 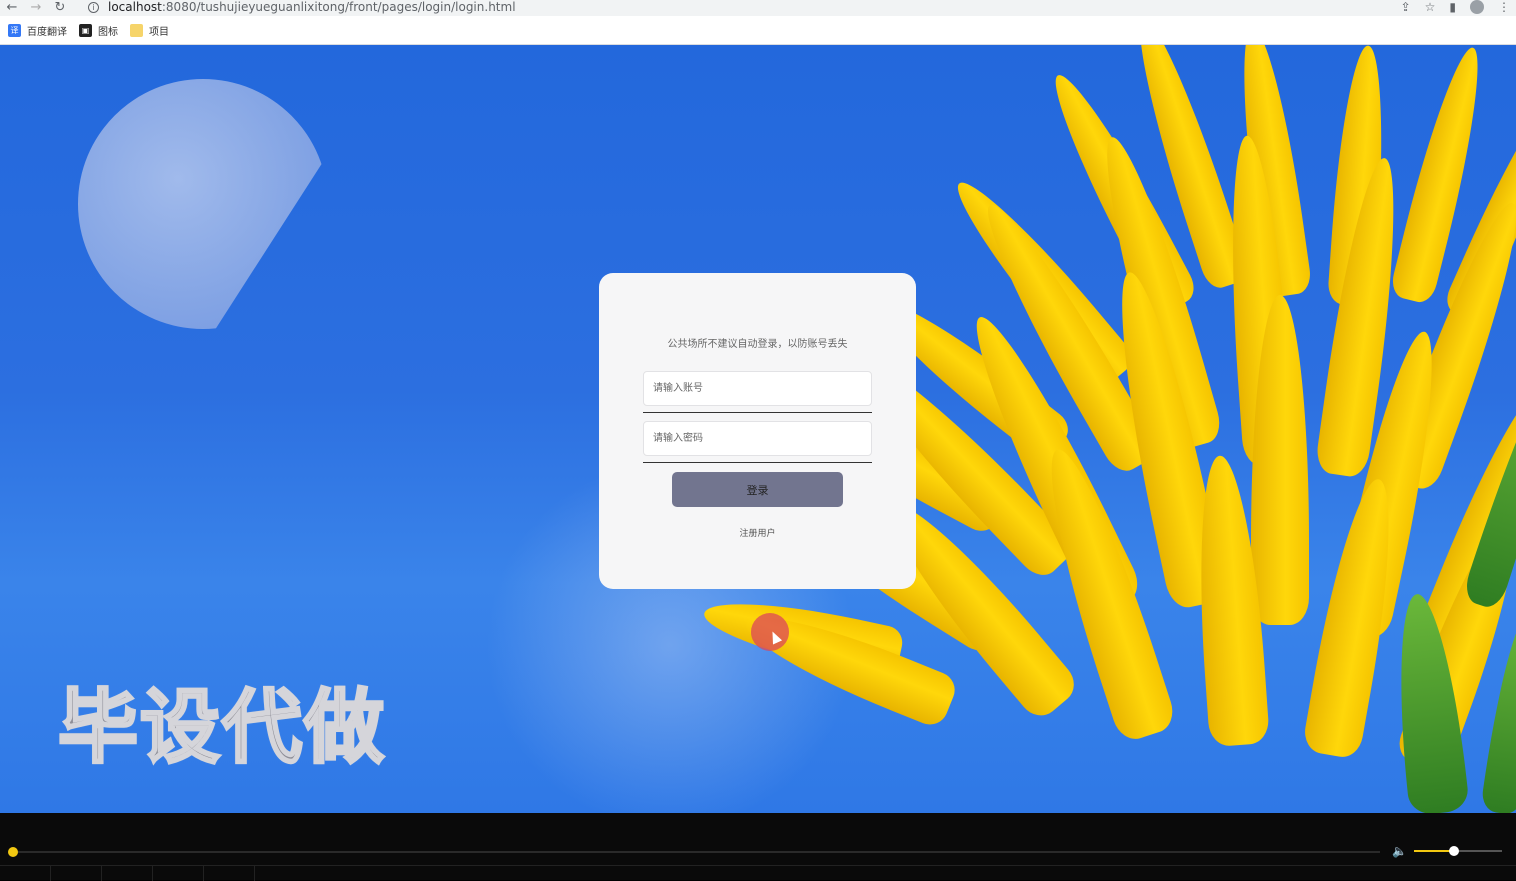 I want to click on bookmark-icons: ▣ 图标, so click(x=98, y=30).